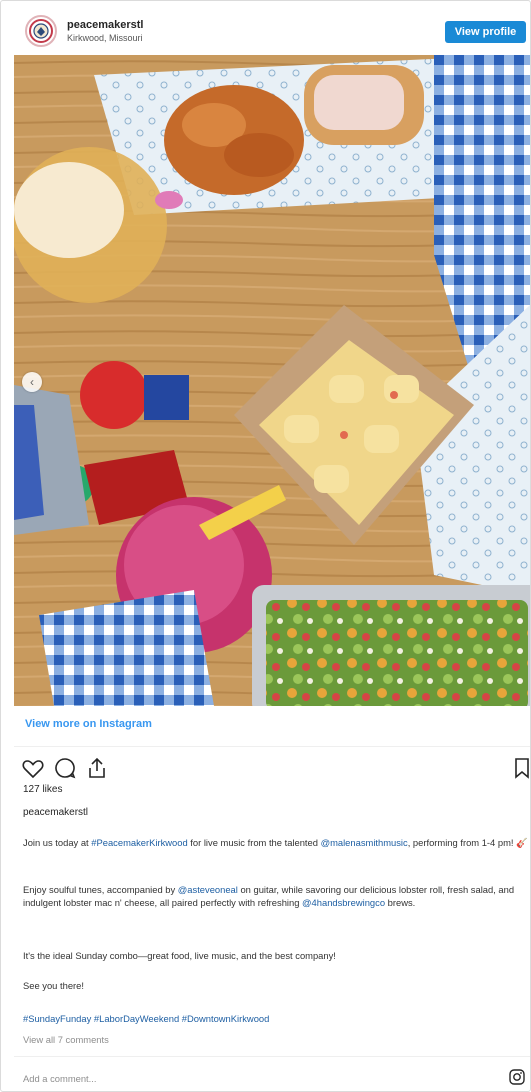  I want to click on carousel-prev-button: ‹, so click(32, 382).